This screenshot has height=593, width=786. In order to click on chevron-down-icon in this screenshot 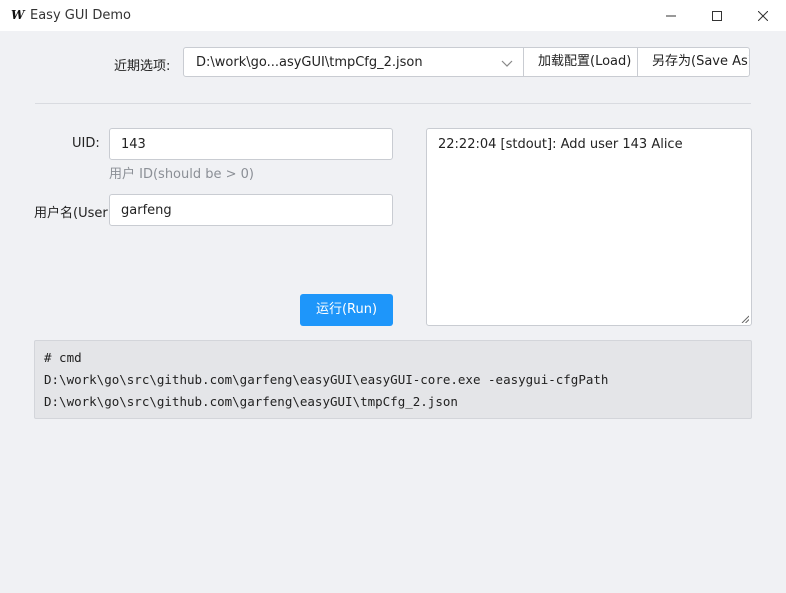, I will do `click(507, 63)`.